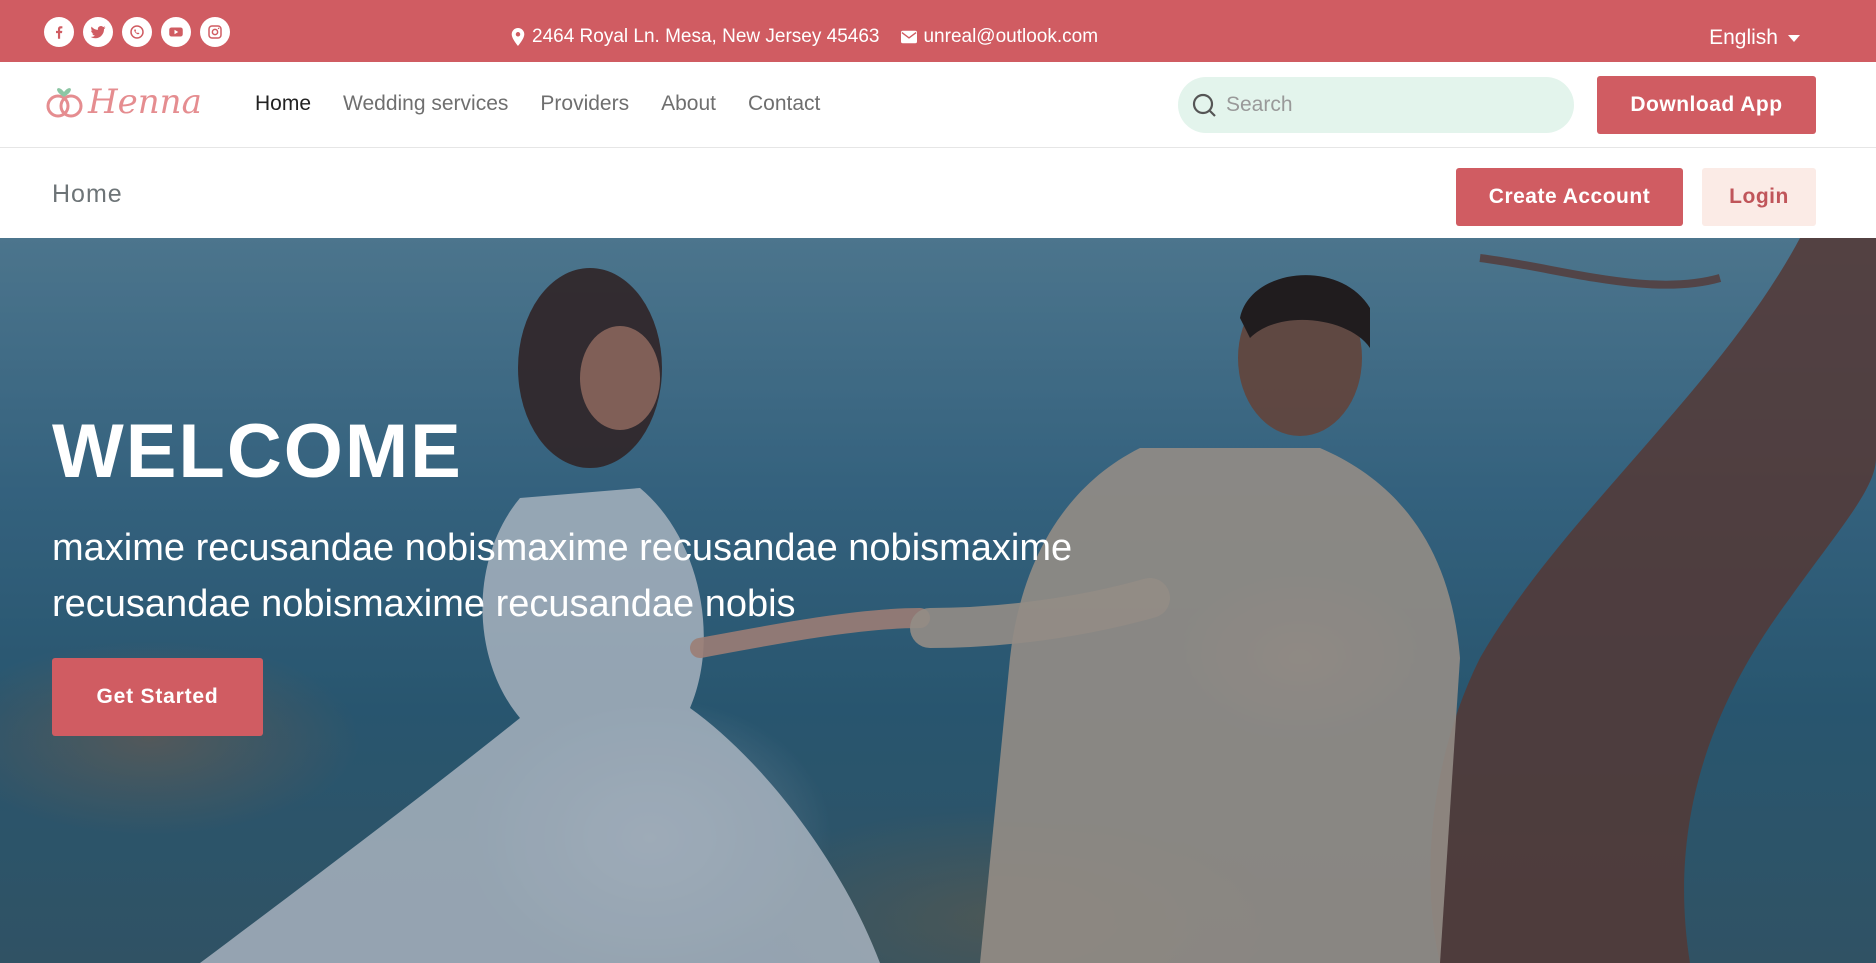  I want to click on email: unreal@outlook.com, so click(999, 37).